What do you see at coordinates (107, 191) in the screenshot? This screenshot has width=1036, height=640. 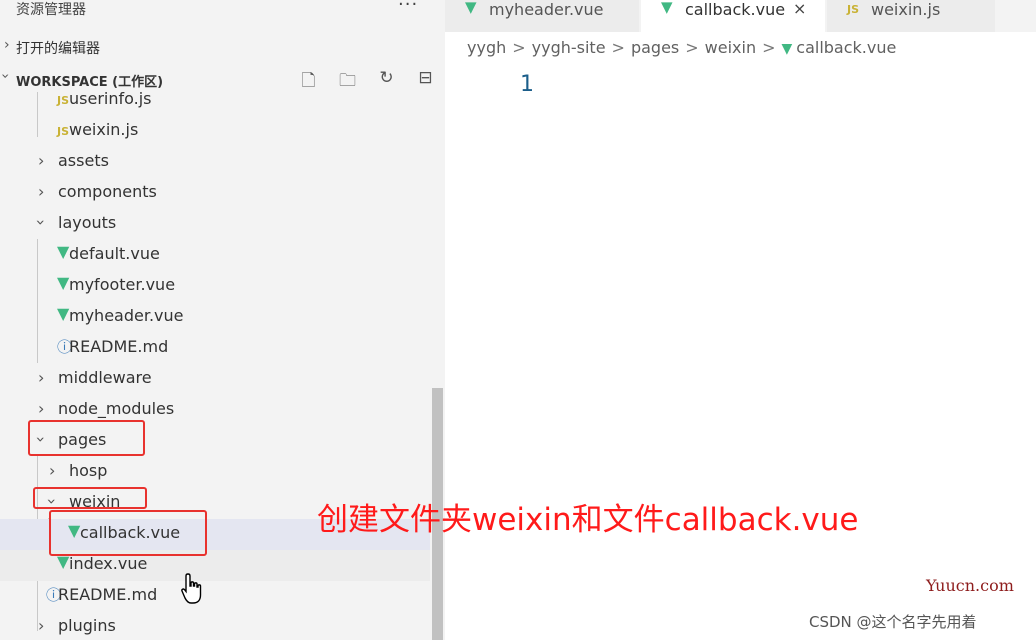 I see `tree-item-label: components` at bounding box center [107, 191].